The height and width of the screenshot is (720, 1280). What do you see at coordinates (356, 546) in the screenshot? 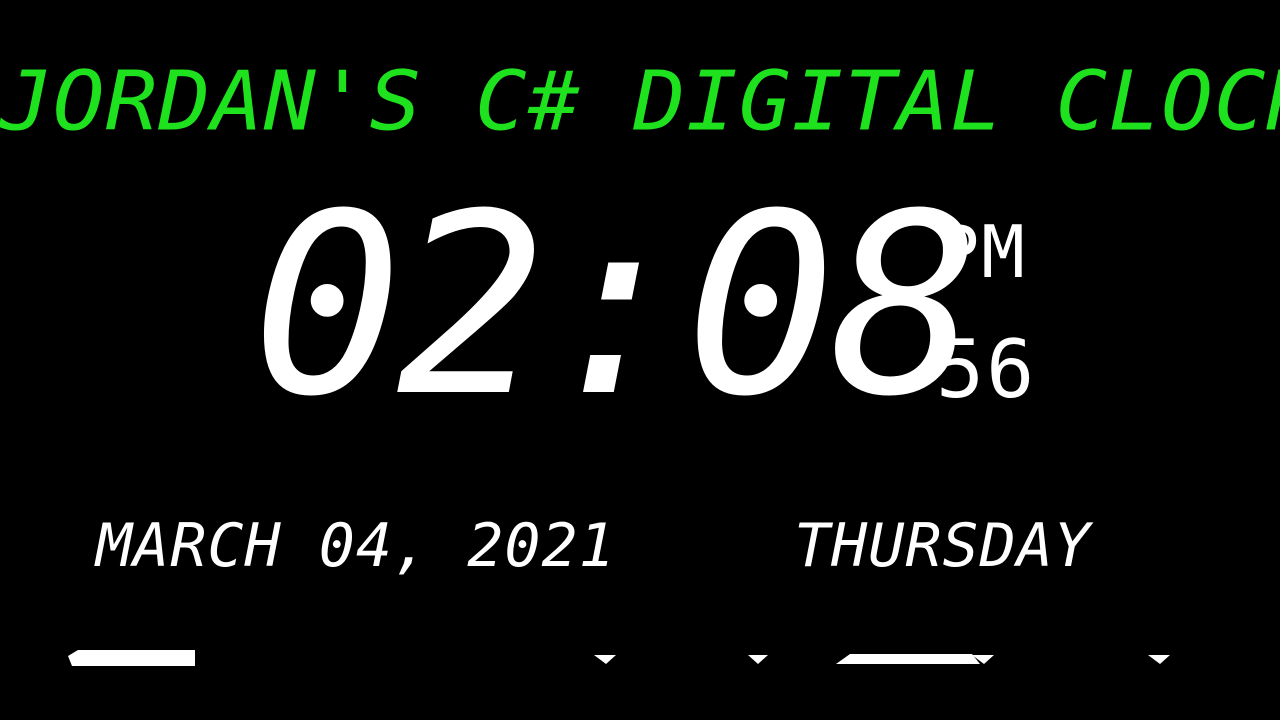
I see `date-display: MARCH 04, 2021` at bounding box center [356, 546].